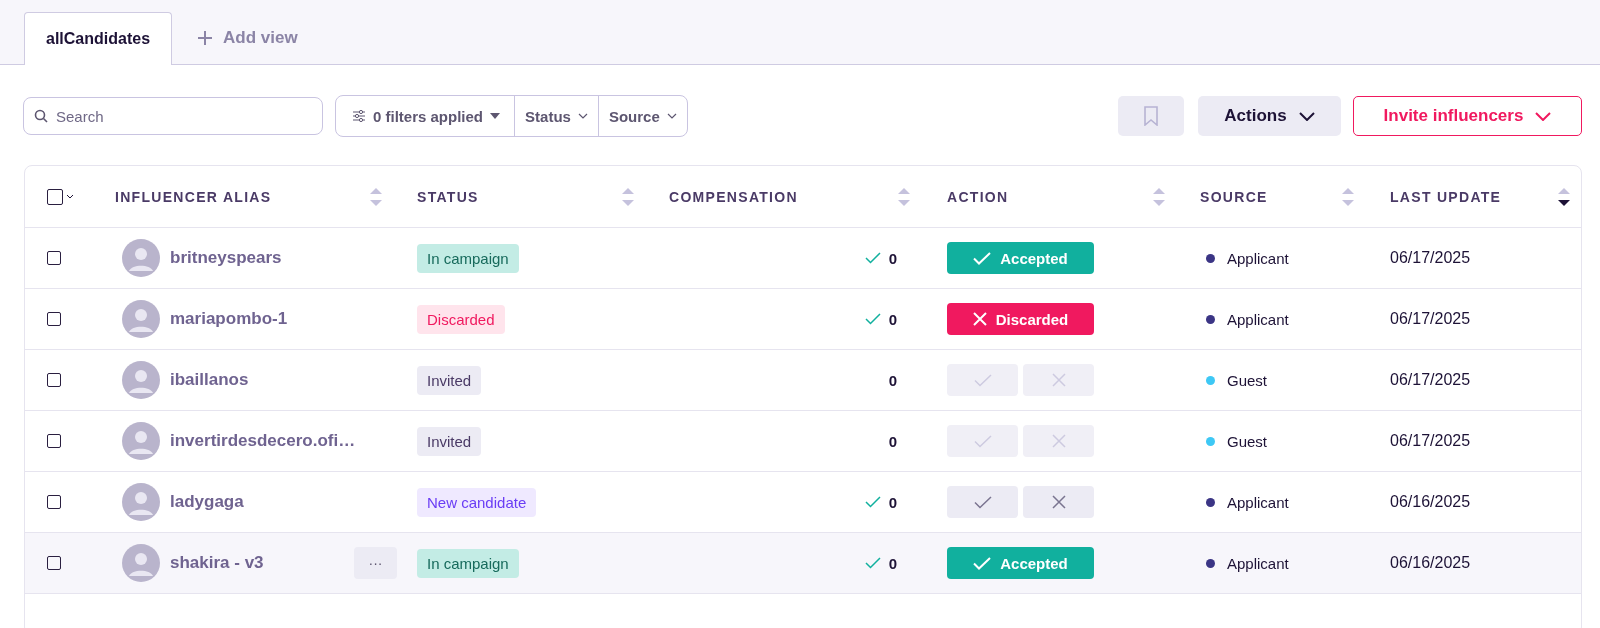  What do you see at coordinates (359, 116) in the screenshot?
I see `sliders-icon` at bounding box center [359, 116].